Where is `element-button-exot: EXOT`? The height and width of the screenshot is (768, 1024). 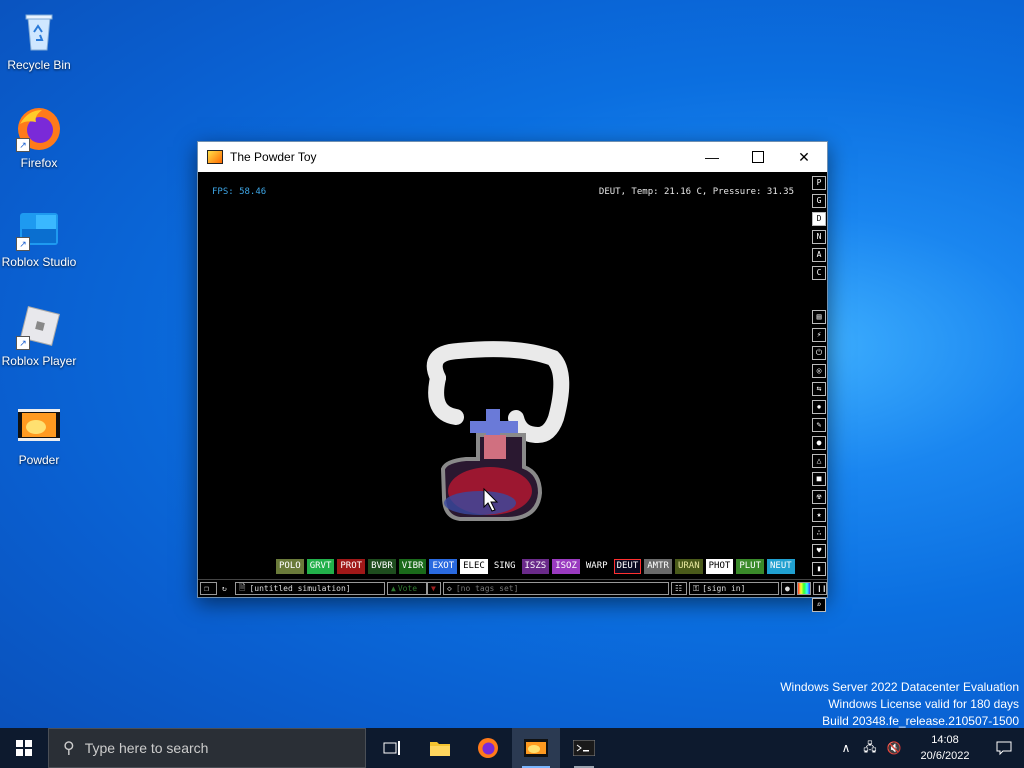
element-button-exot: EXOT is located at coordinates (443, 566).